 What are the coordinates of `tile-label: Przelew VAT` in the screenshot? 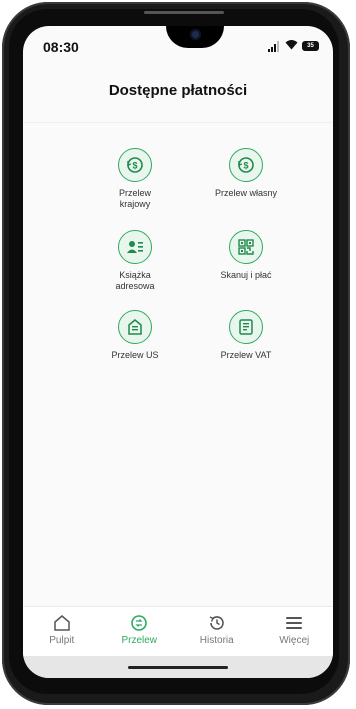 It's located at (246, 355).